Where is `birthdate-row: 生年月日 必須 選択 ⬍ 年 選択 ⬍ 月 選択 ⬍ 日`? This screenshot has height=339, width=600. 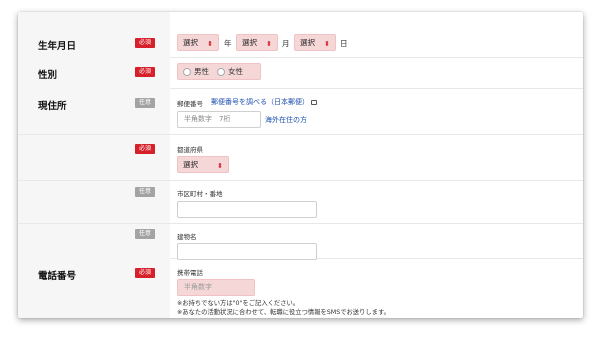 birthdate-row: 生年月日 必須 選択 ⬍ 年 選択 ⬍ 月 選択 ⬍ 日 is located at coordinates (300, 35).